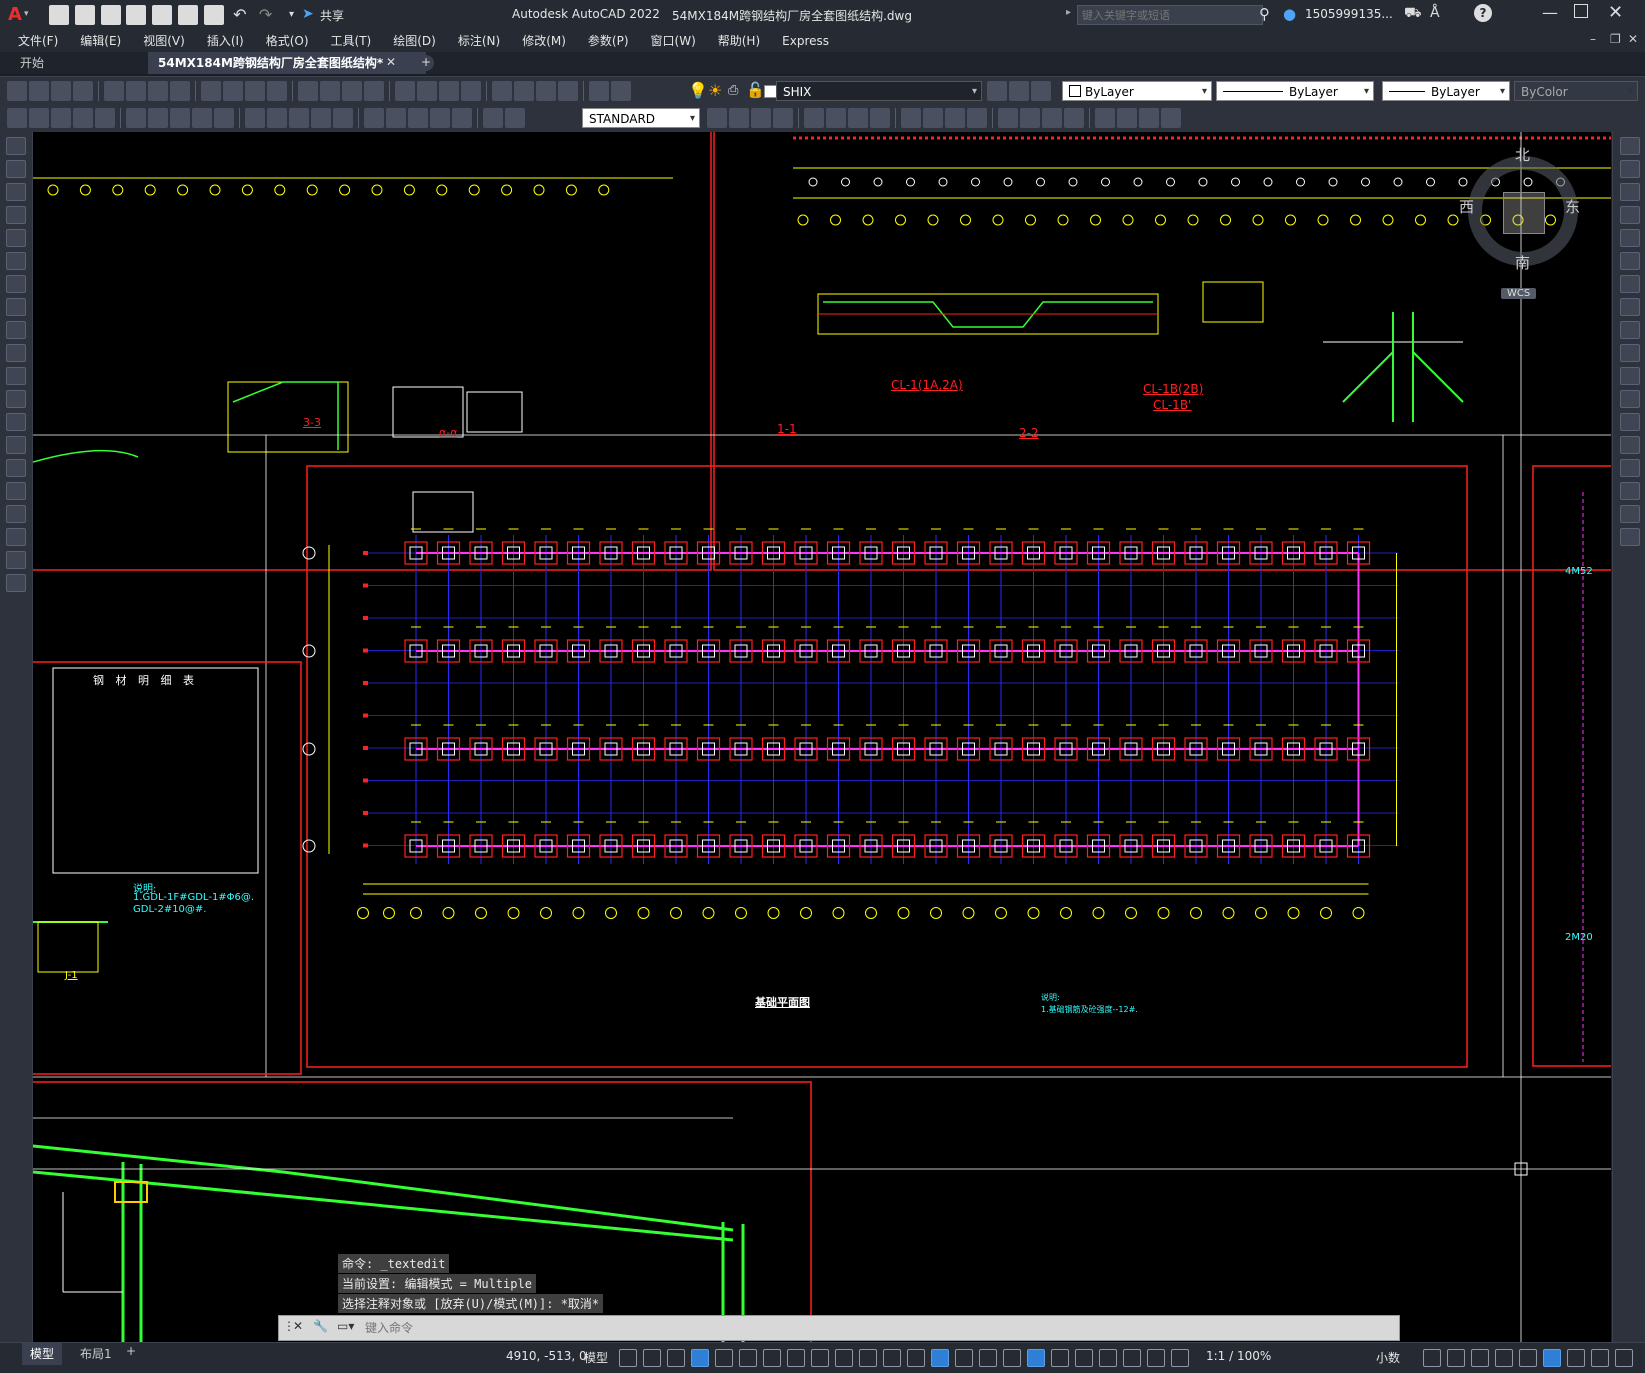 Image resolution: width=1645 pixels, height=1373 pixels. What do you see at coordinates (1388, 1357) in the screenshot?
I see `units-display: 小数` at bounding box center [1388, 1357].